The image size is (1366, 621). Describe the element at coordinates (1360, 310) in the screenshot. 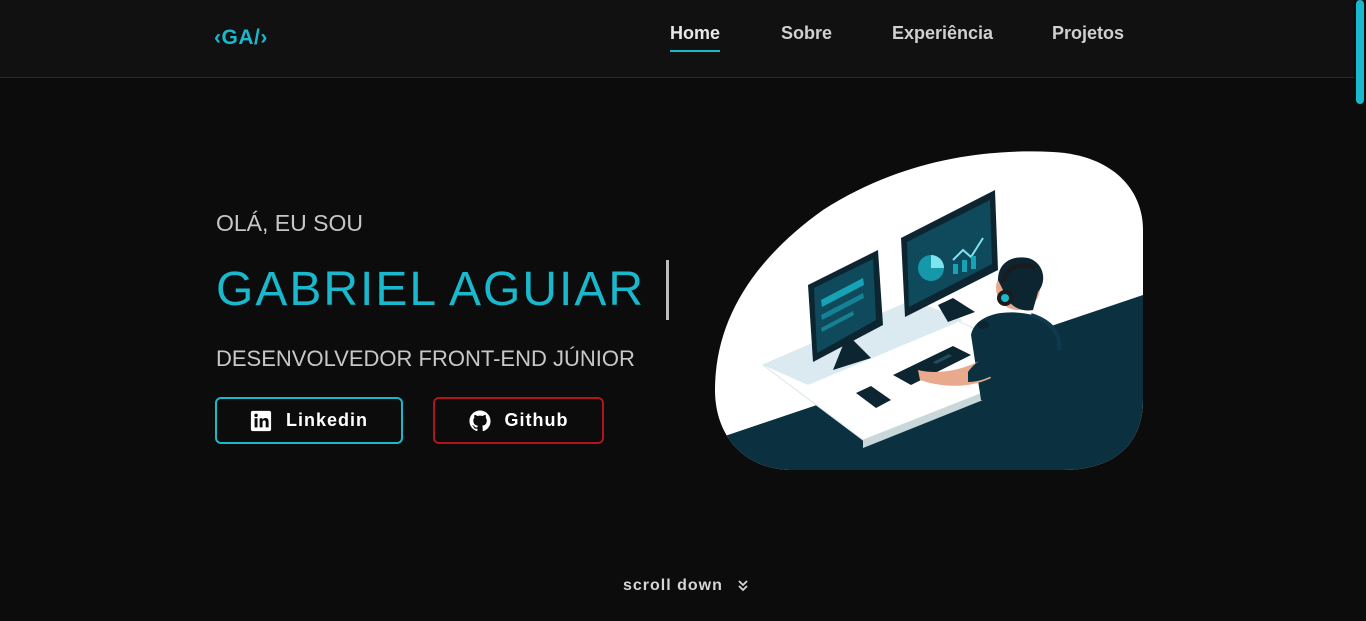

I see `vertical-scrollbar` at that location.